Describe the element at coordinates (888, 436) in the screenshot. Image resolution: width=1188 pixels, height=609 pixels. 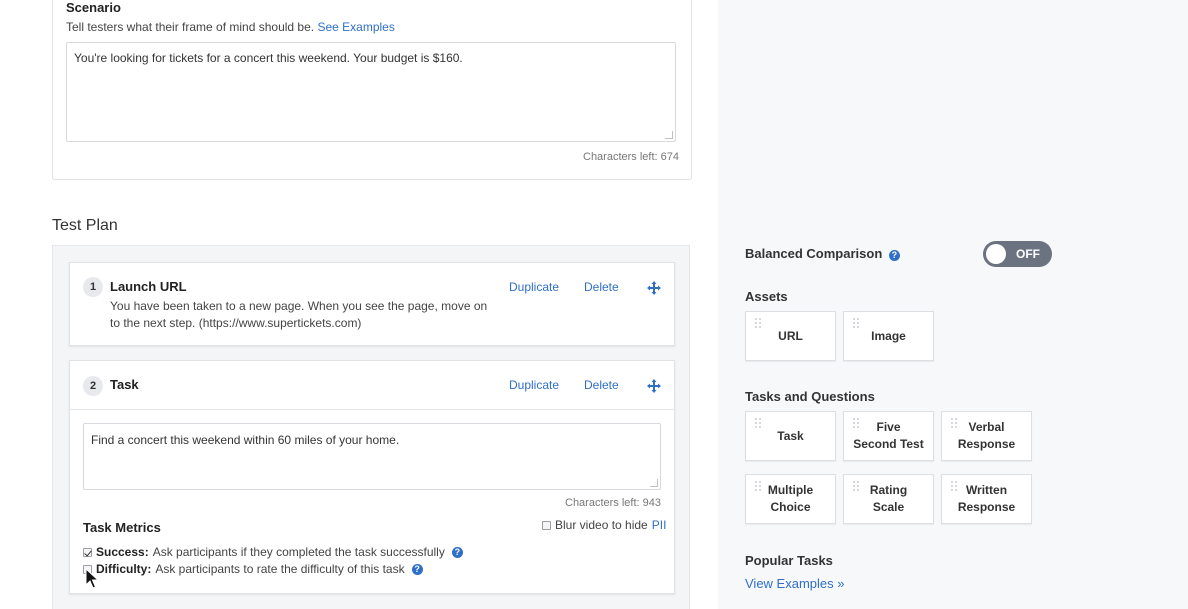
I see `tile-five-second-test: Five Second Test` at that location.